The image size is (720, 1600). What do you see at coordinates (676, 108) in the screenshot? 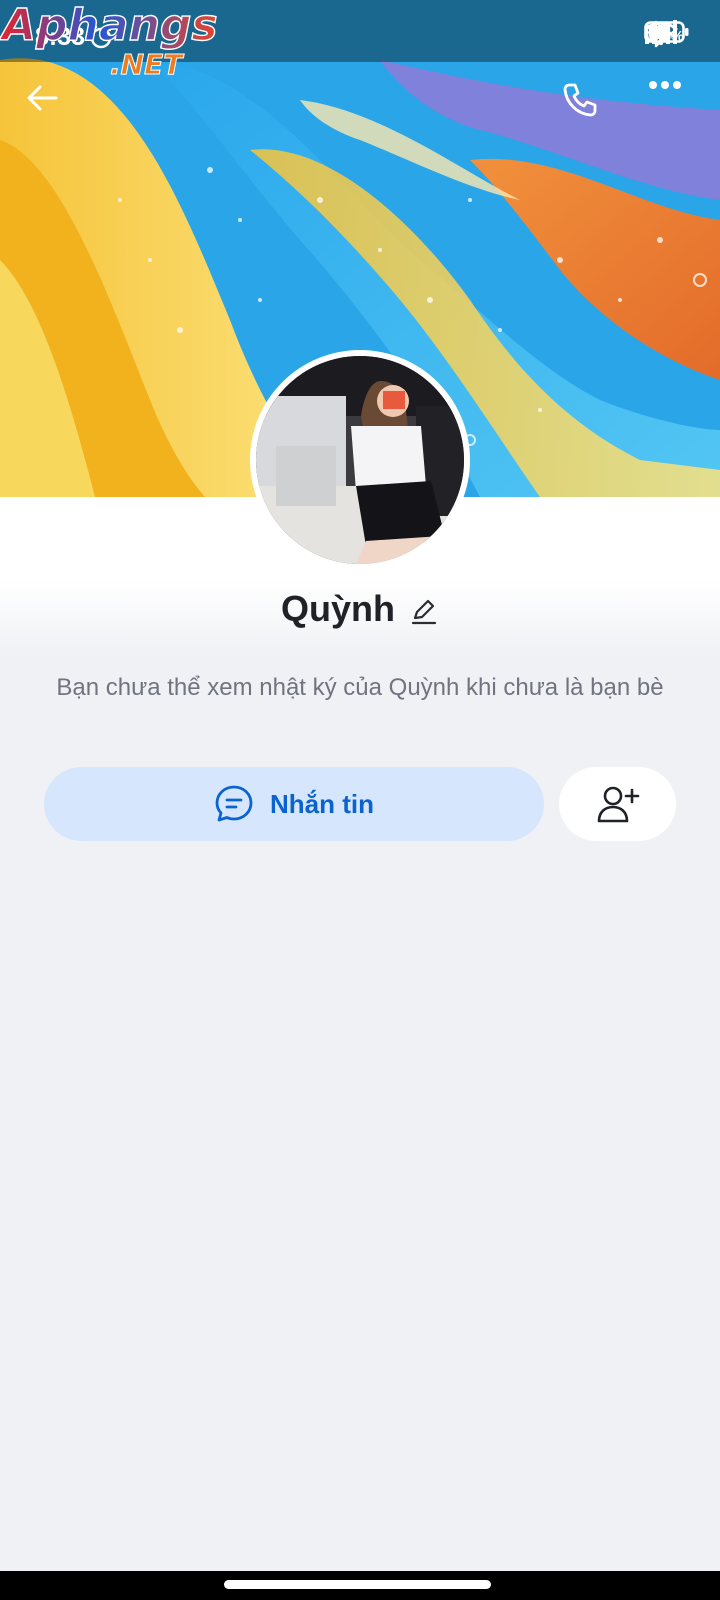
I see `more-options-button` at bounding box center [676, 108].